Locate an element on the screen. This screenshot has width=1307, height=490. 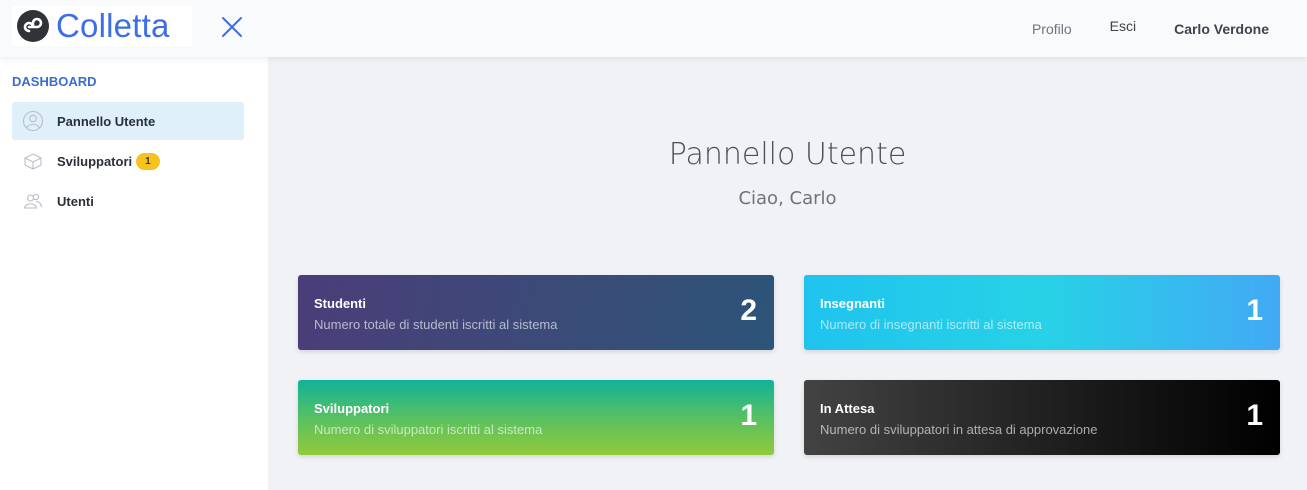
top-nav: Profilo Esci Carlo Verdone is located at coordinates (1131, 28).